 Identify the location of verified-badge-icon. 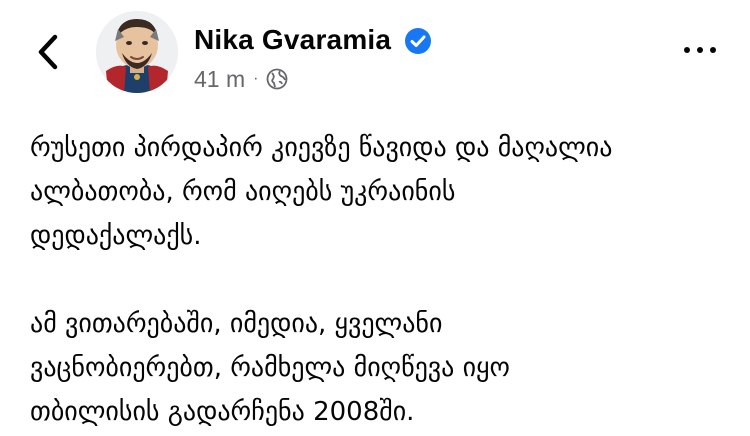
(418, 41).